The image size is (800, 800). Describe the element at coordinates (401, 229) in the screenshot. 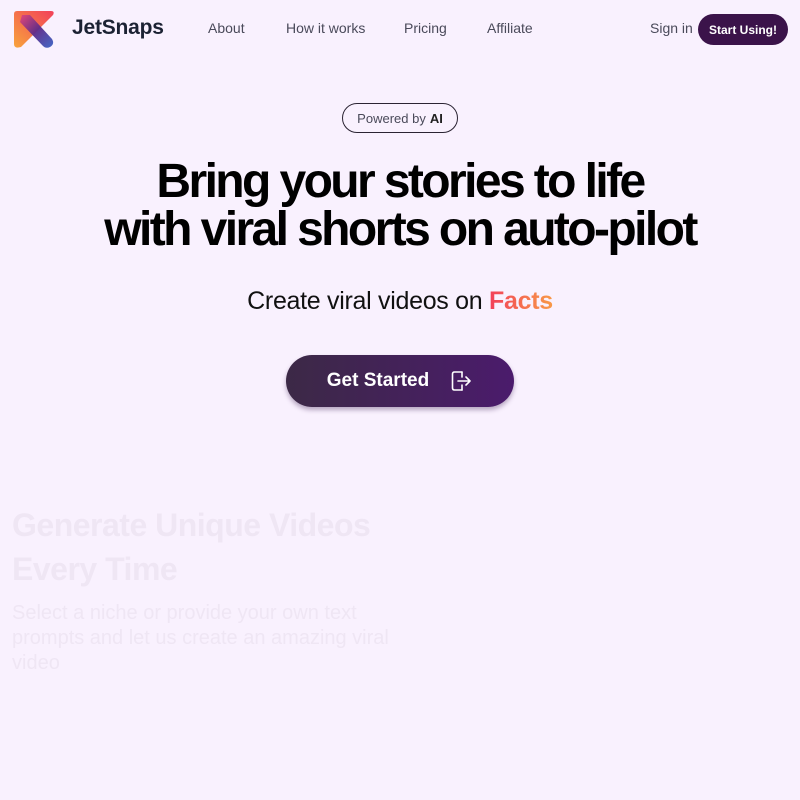

I see `headline-line-2: with viral shorts on auto-pilot` at that location.